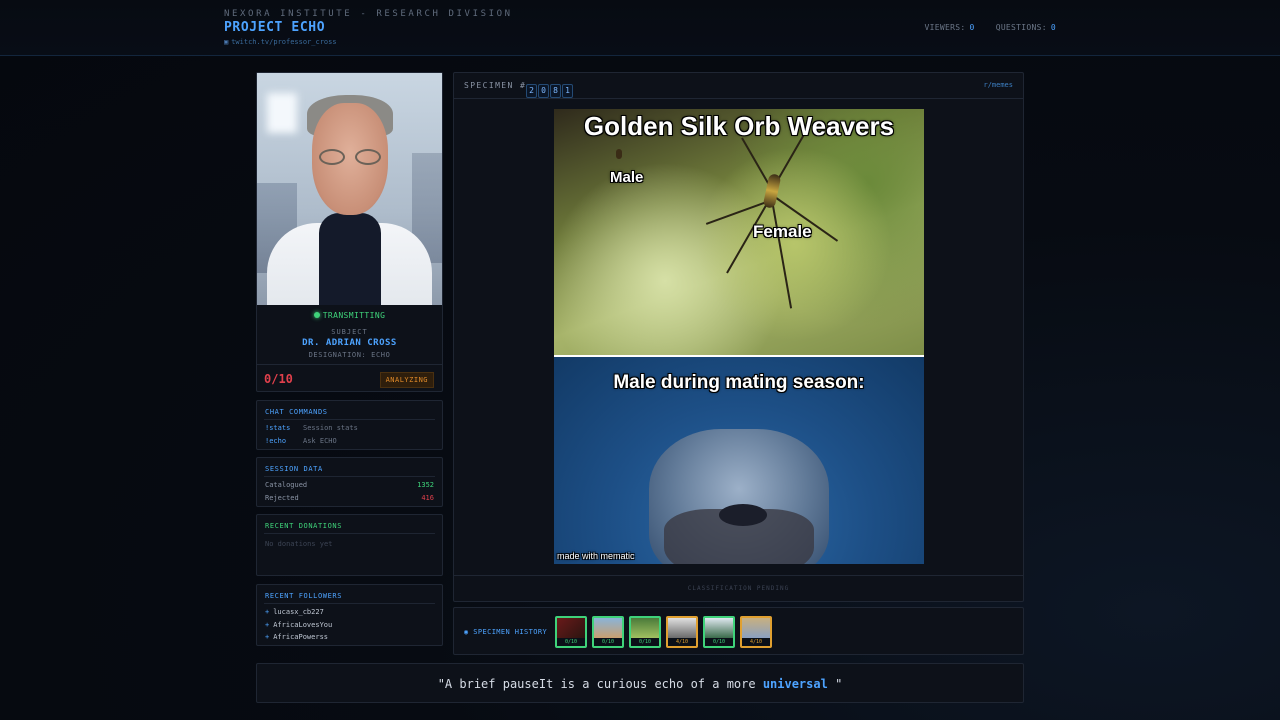  I want to click on subject-name: DR. ADRIAN CROSS, so click(349, 343).